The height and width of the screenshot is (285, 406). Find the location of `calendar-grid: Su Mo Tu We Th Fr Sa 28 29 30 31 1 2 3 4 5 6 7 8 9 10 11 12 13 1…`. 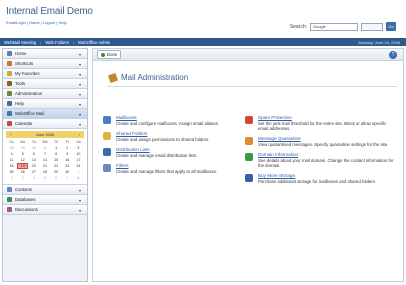

calendar-grid: Su Mo Tu We Th Fr Sa 28 29 30 31 1 2 3 4 5 6 7 8 9 10 11 12 13 1… is located at coordinates (45, 160).